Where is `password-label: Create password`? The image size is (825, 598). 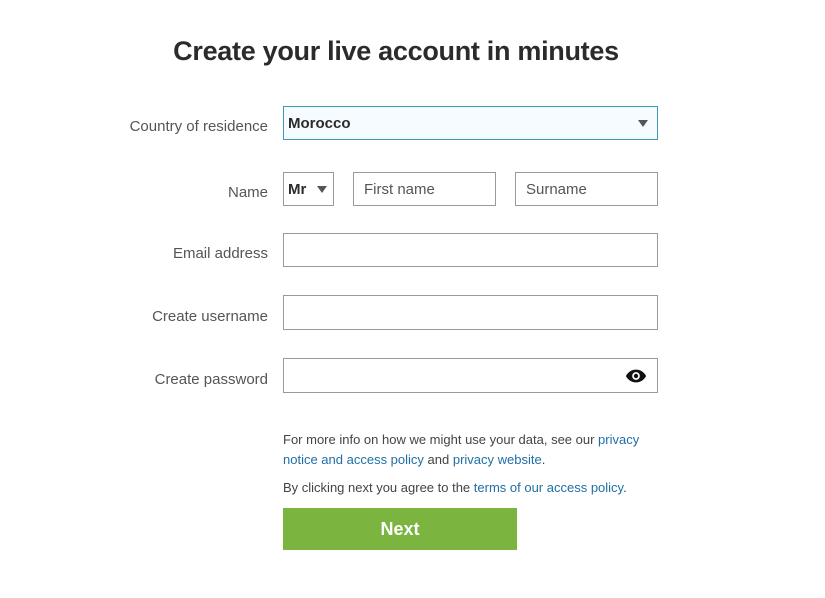
password-label: Create password is located at coordinates (211, 379).